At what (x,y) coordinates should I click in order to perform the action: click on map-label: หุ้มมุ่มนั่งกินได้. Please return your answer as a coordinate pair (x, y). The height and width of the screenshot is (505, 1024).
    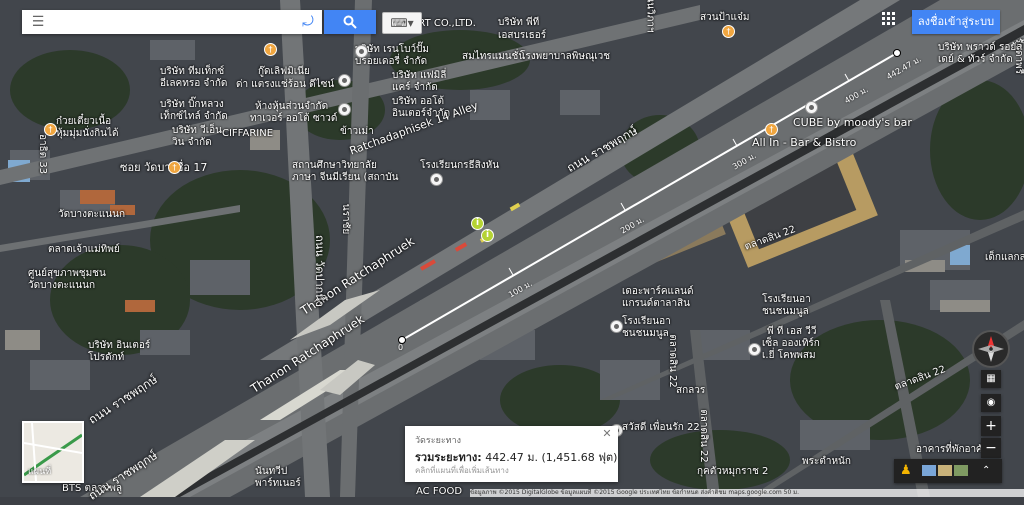
    Looking at the image, I should click on (87, 133).